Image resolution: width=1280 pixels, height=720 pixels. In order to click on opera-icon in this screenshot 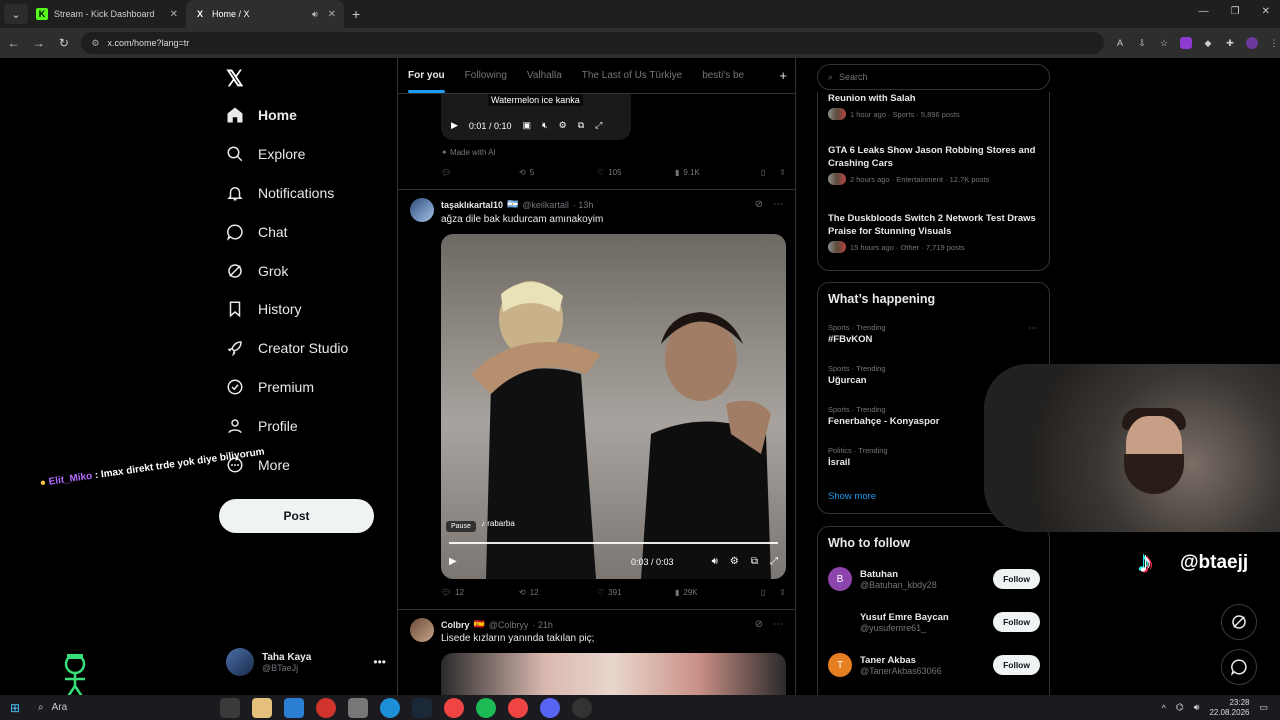, I will do `click(326, 707)`.